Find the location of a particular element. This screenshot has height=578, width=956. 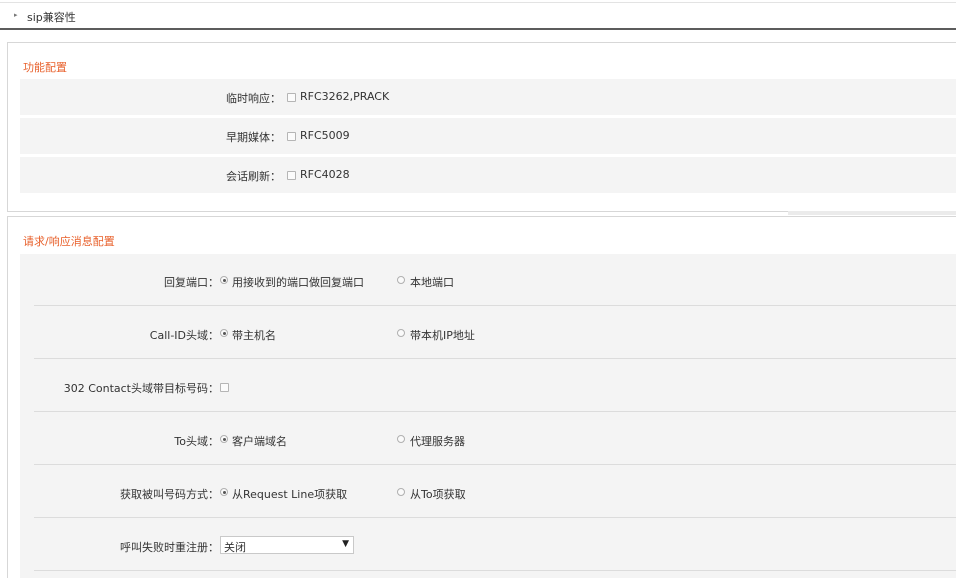

row-label: 早期媒体 is located at coordinates (248, 137).